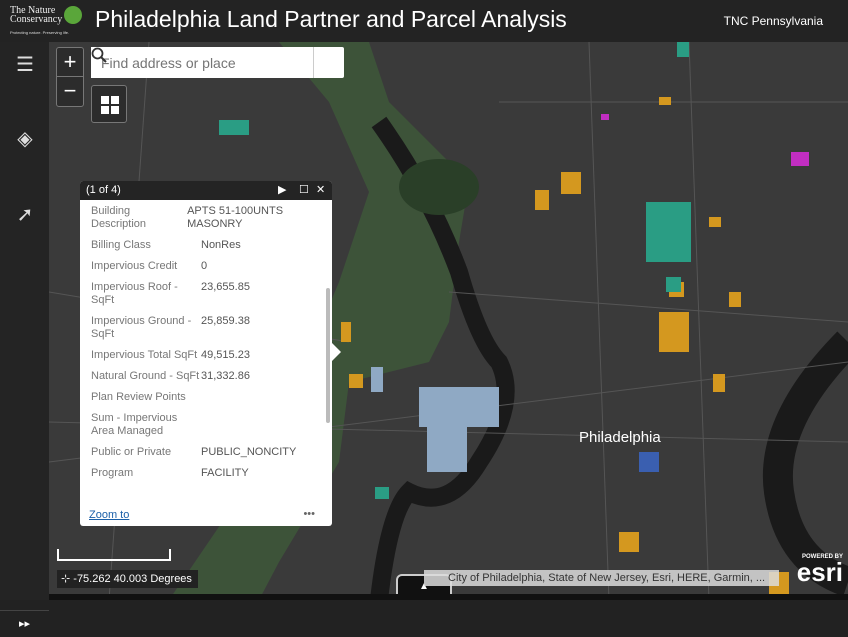 This screenshot has height=637, width=848. I want to click on zoom-in-button: +, so click(70, 62).